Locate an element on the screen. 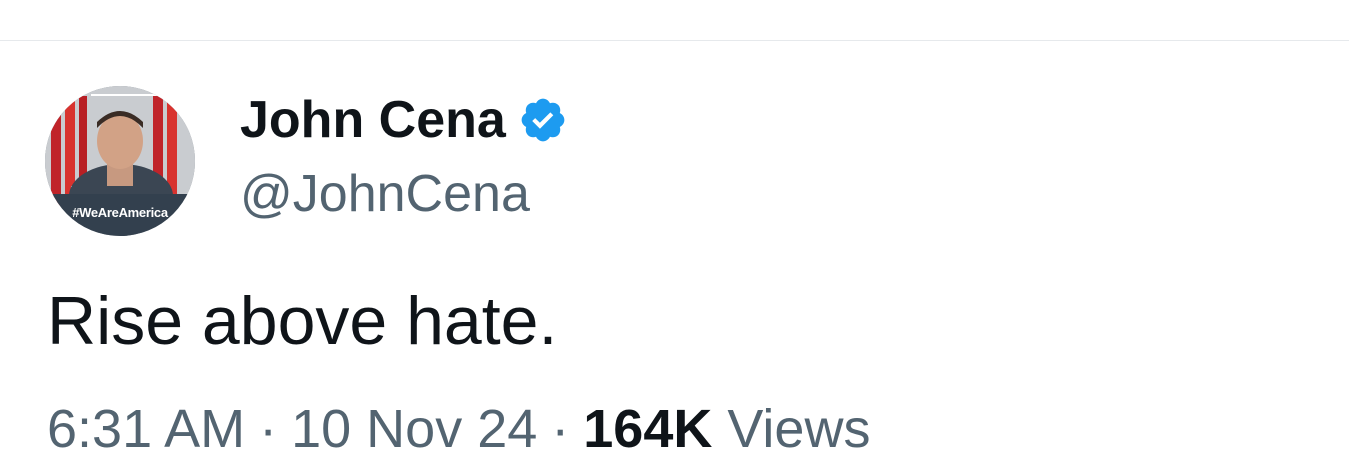 The width and height of the screenshot is (1349, 450). top-divider is located at coordinates (674, 40).